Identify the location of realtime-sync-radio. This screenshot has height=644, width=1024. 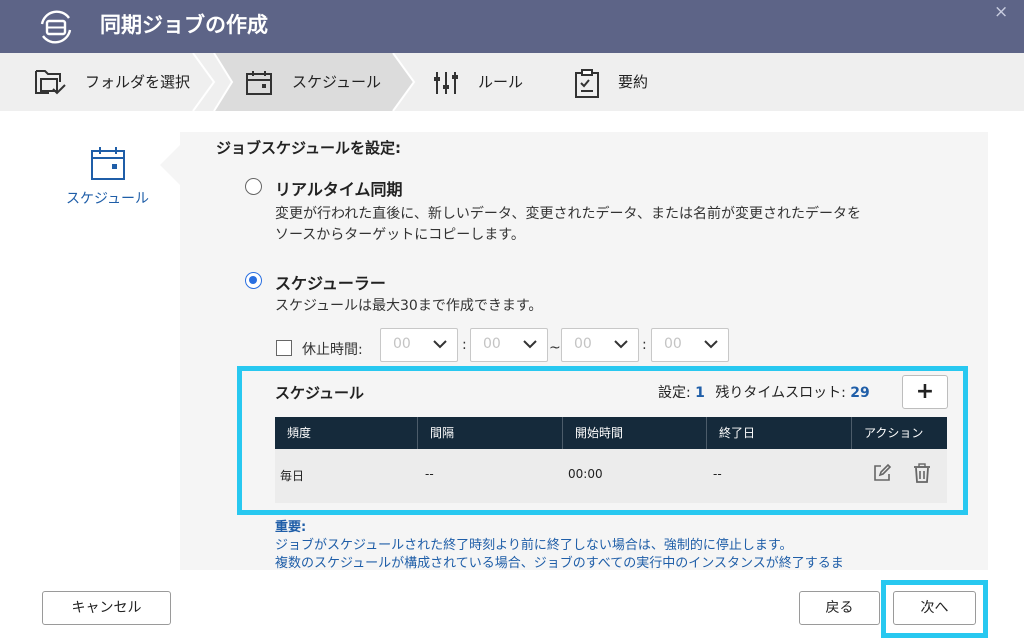
(253, 186).